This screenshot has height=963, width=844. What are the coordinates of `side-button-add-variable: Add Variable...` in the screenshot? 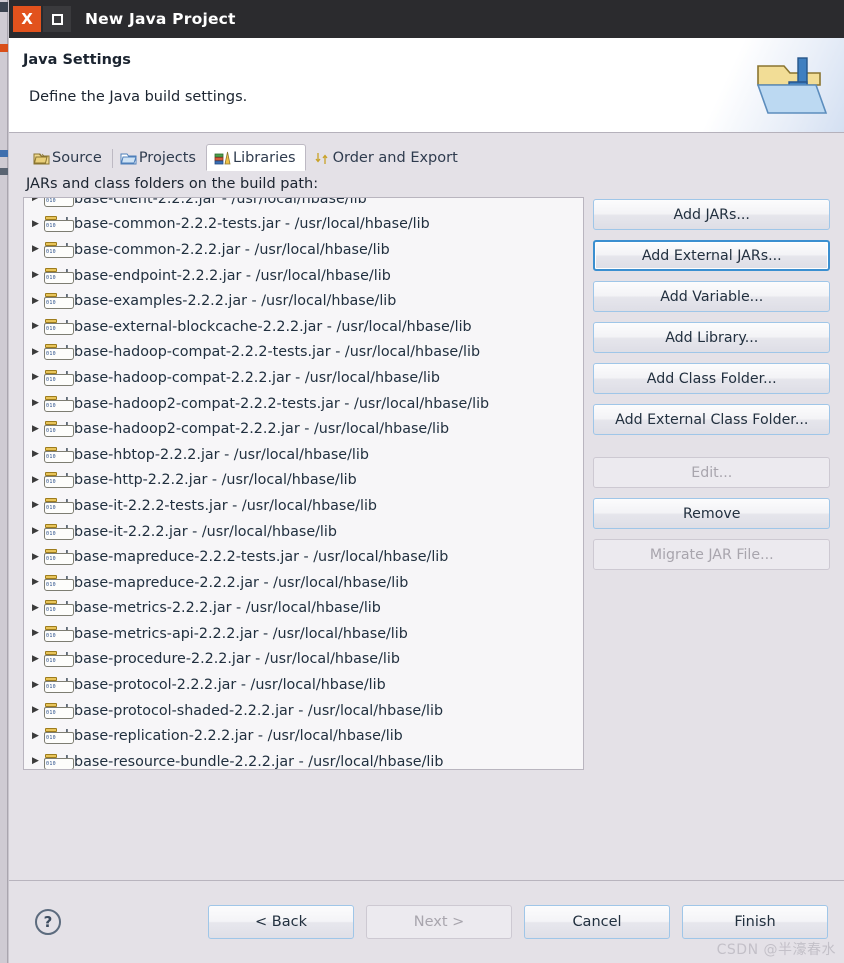 It's located at (711, 296).